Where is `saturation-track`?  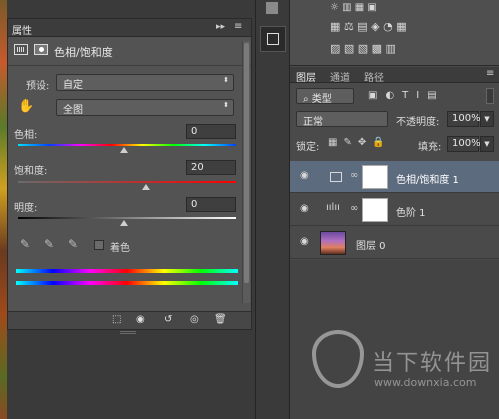
saturation-track is located at coordinates (127, 182).